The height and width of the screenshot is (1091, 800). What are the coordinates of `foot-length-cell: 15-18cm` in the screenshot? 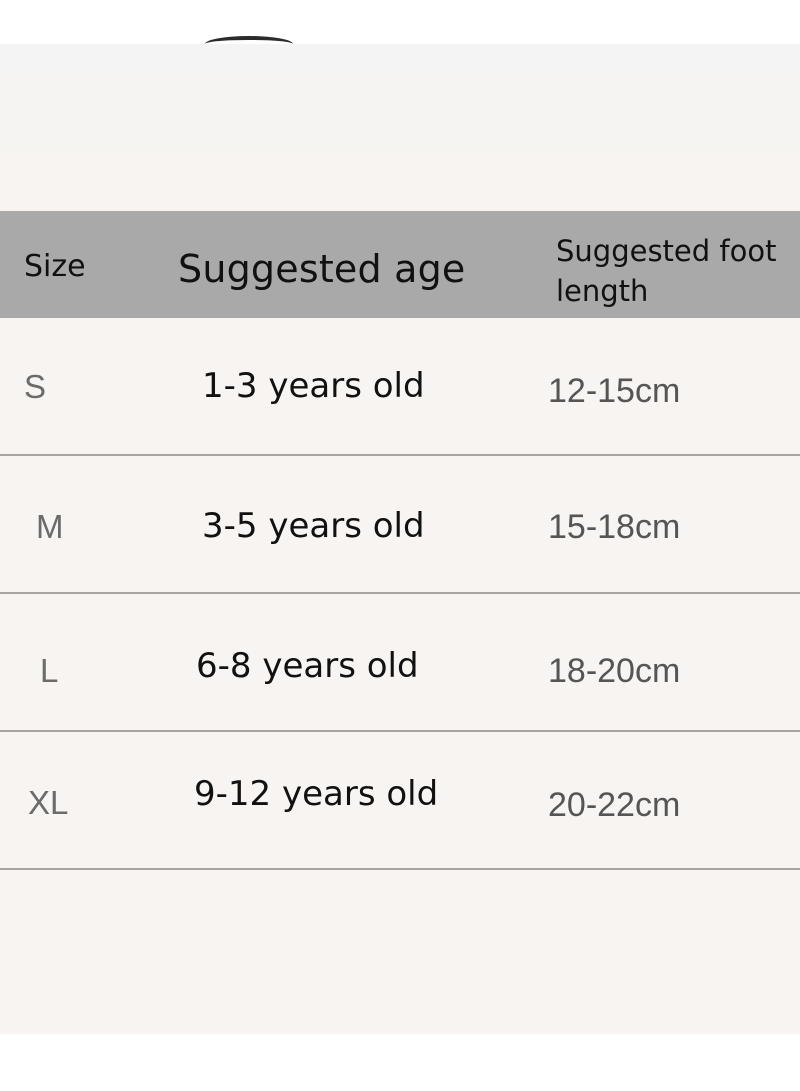 It's located at (614, 527).